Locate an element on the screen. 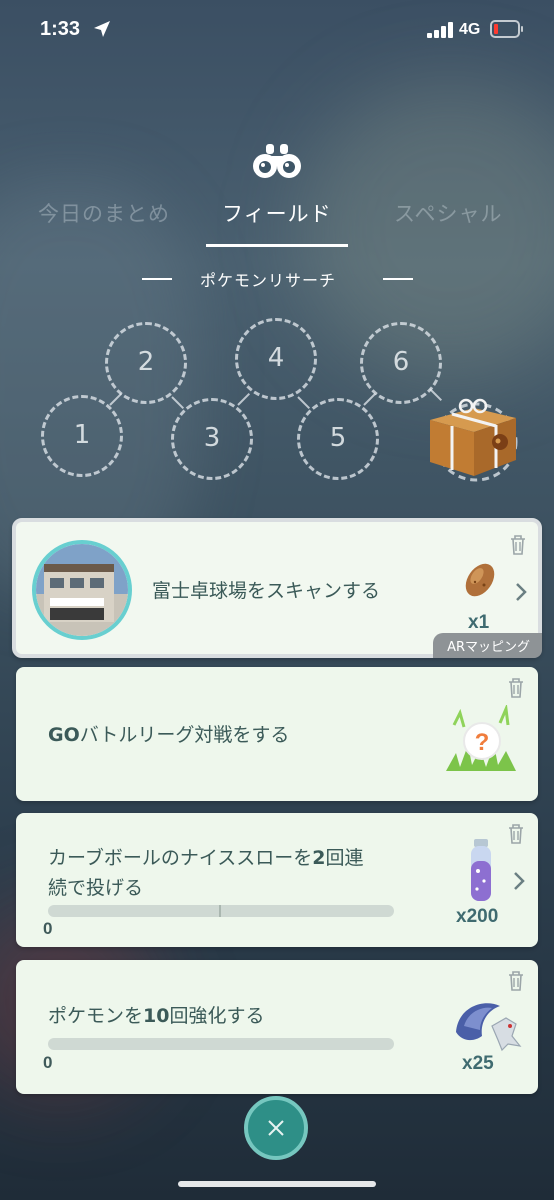 The height and width of the screenshot is (1200, 554). binoculars-icon is located at coordinates (277, 161).